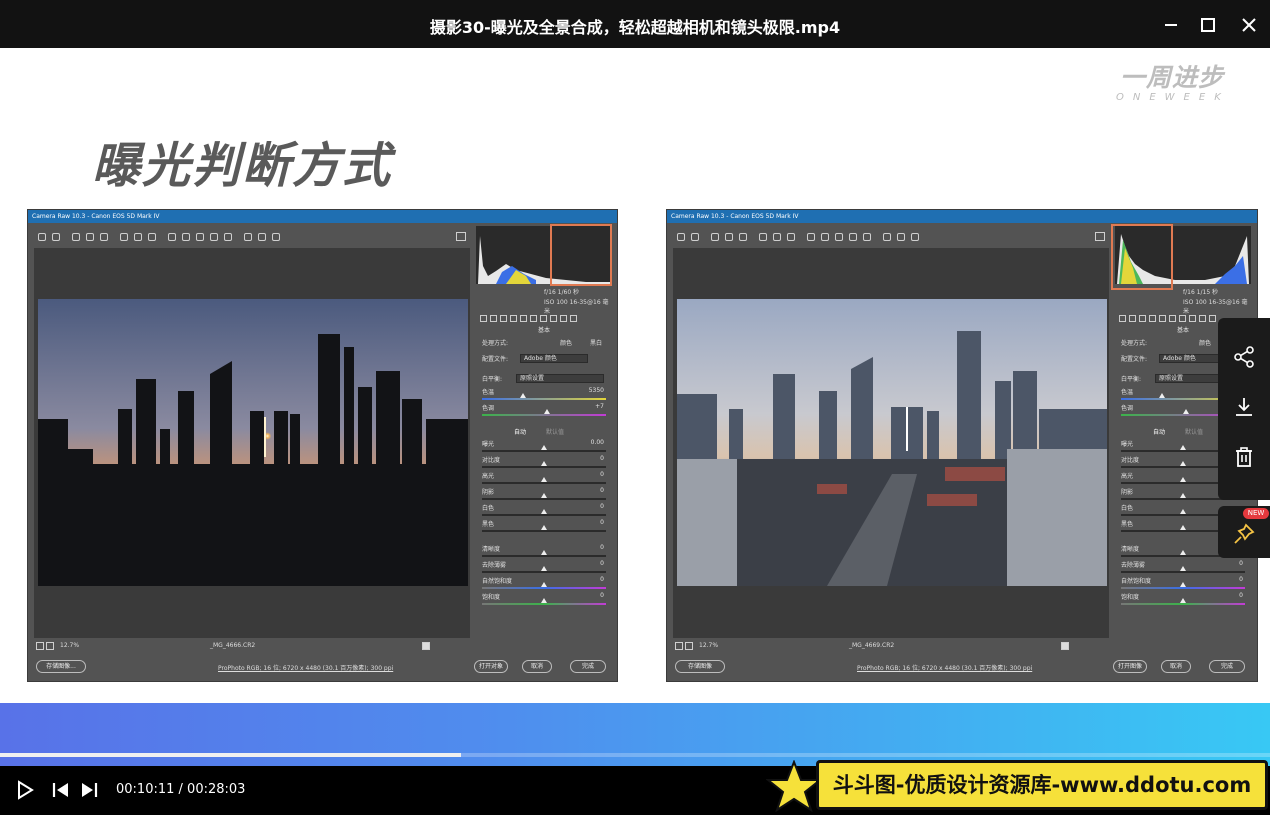 Image resolution: width=1270 pixels, height=815 pixels. Describe the element at coordinates (1244, 357) in the screenshot. I see `share-icon` at that location.